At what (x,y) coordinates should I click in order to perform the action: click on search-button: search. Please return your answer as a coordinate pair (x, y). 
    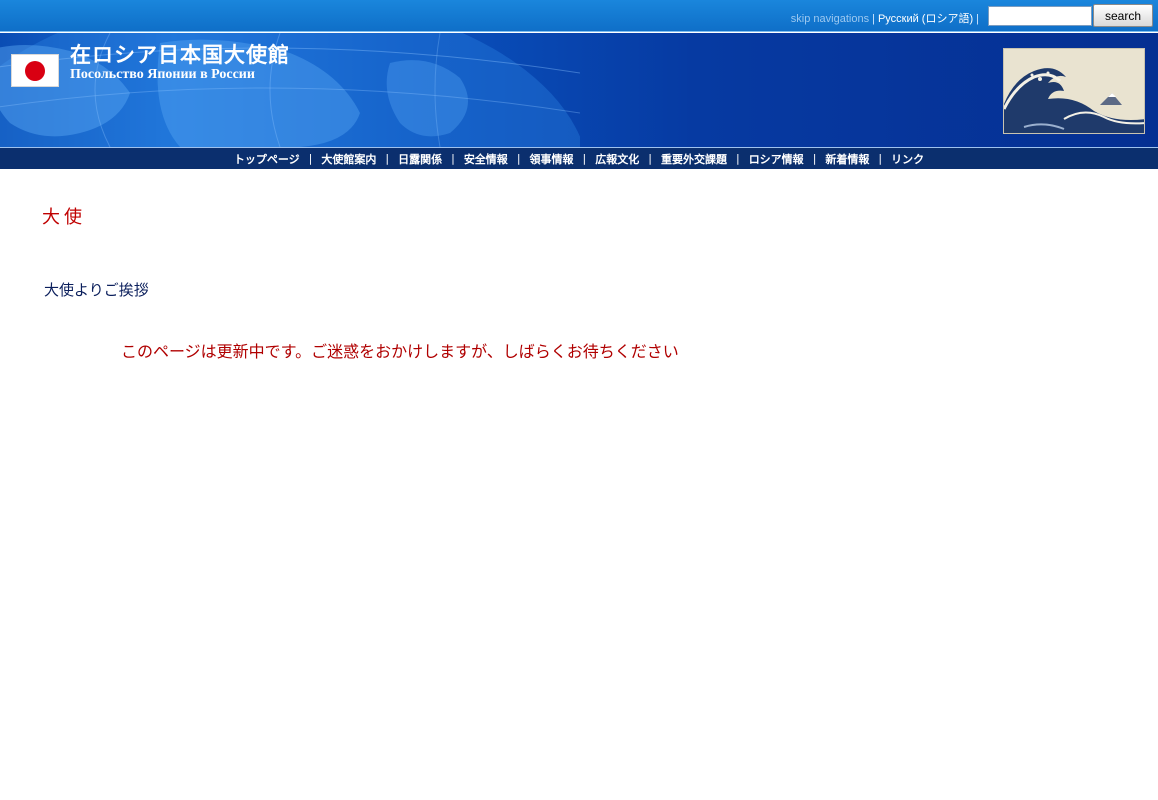
    Looking at the image, I should click on (1123, 15).